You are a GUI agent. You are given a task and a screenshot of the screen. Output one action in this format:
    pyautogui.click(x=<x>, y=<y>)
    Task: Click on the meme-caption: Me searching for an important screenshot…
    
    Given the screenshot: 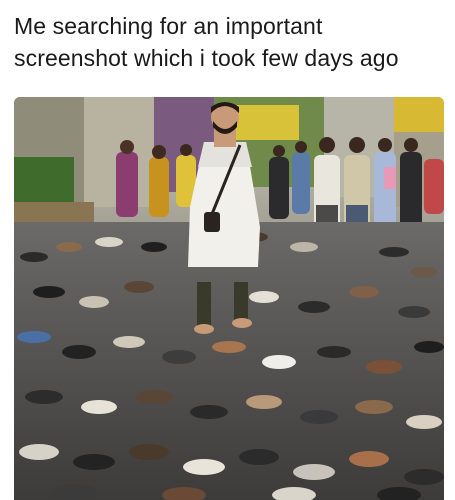 What is the action you would take?
    pyautogui.click(x=231, y=42)
    